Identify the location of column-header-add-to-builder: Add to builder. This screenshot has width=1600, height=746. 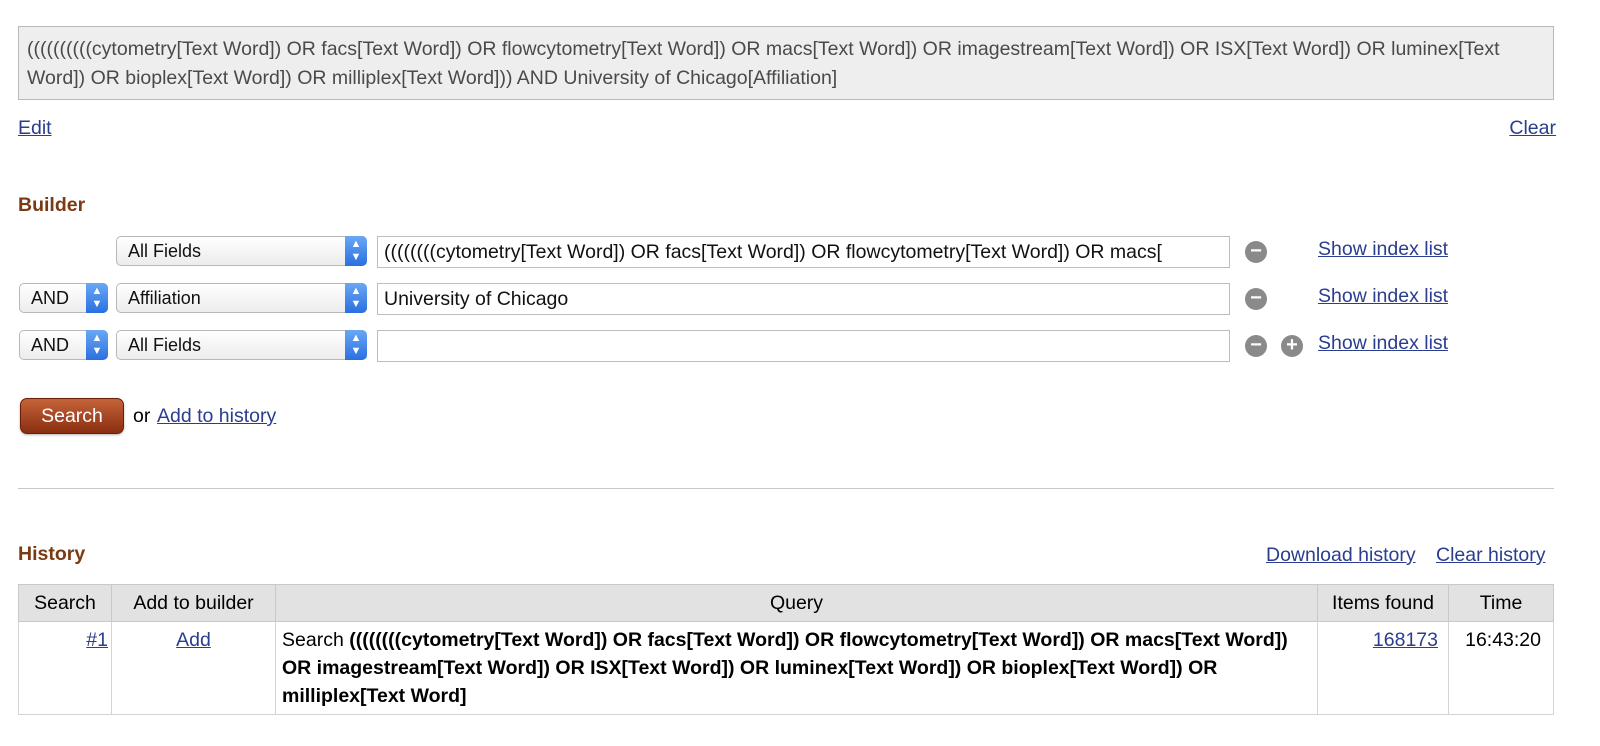
(193, 603).